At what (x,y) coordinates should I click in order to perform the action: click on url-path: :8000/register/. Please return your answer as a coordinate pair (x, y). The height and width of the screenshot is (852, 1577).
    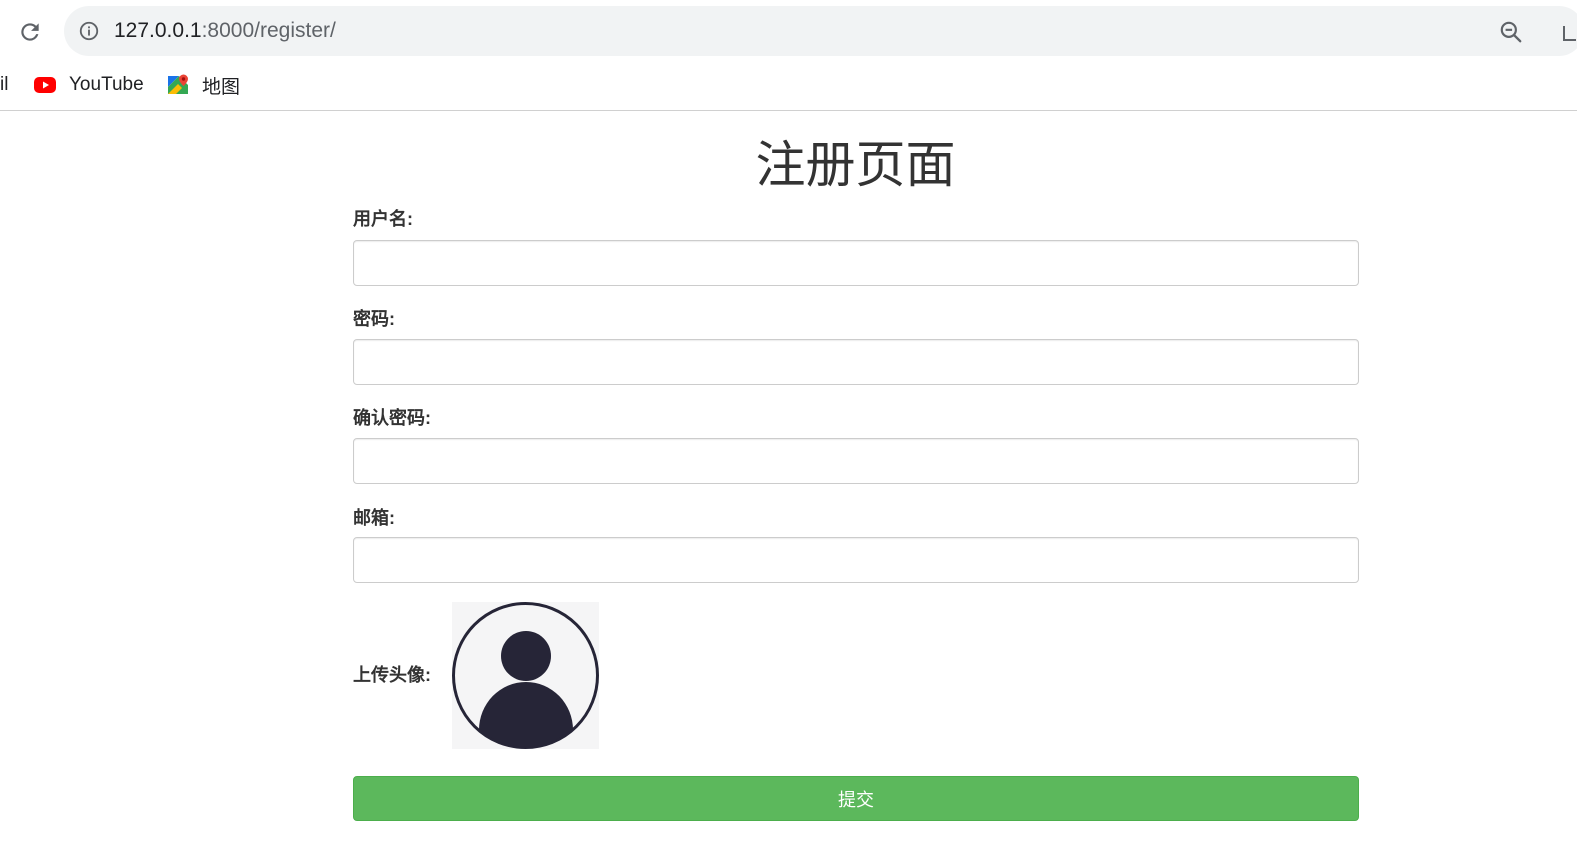
    Looking at the image, I should click on (268, 30).